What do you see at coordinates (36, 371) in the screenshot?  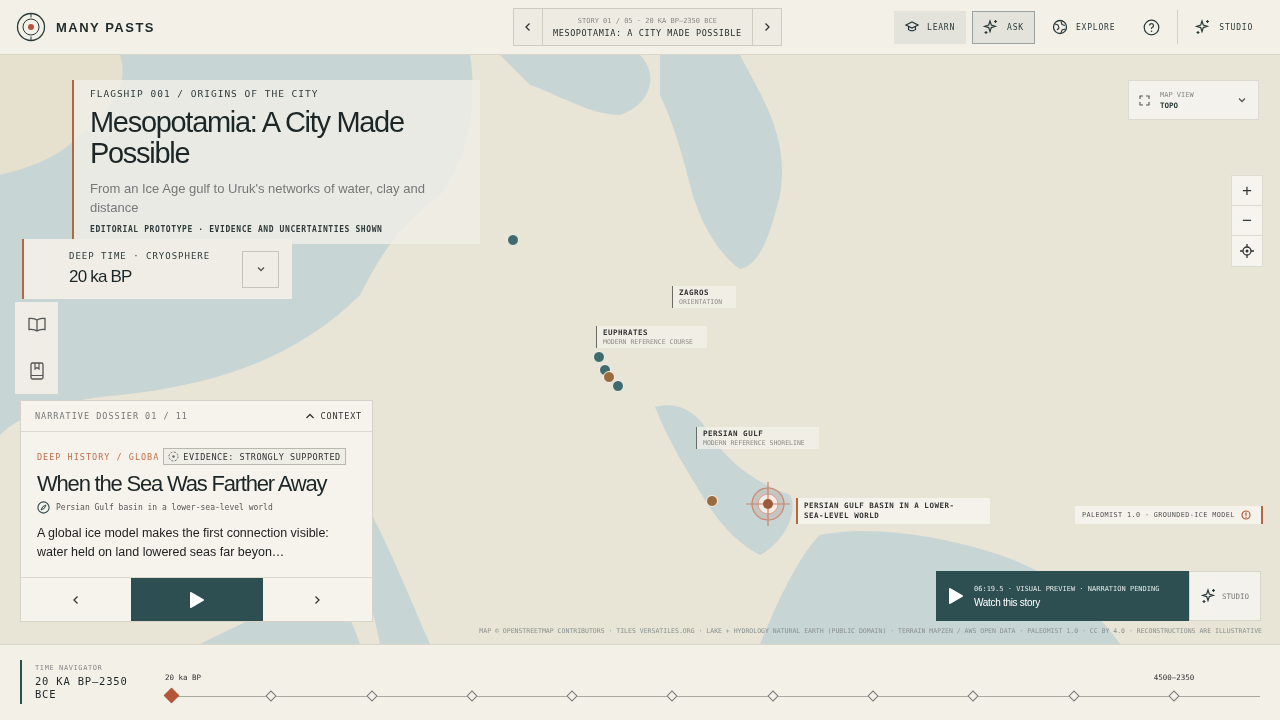 I see `bookmark-icon` at bounding box center [36, 371].